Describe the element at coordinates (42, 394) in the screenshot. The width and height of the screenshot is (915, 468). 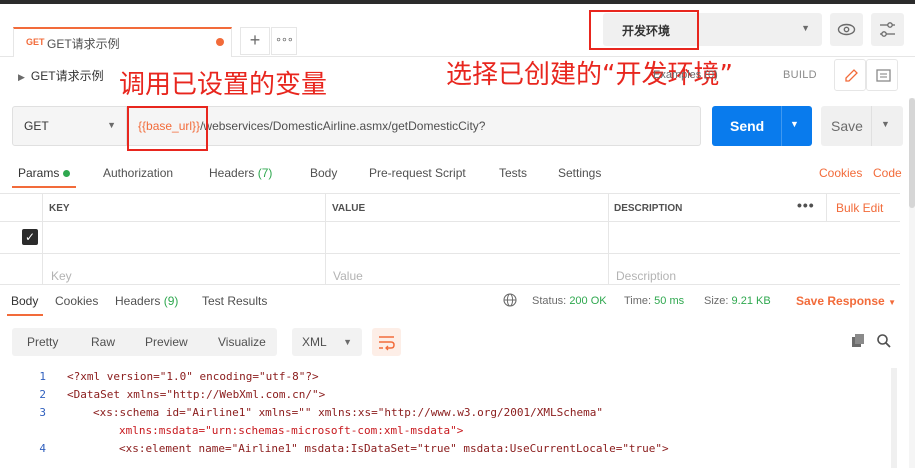
I see `line-number: 2` at that location.